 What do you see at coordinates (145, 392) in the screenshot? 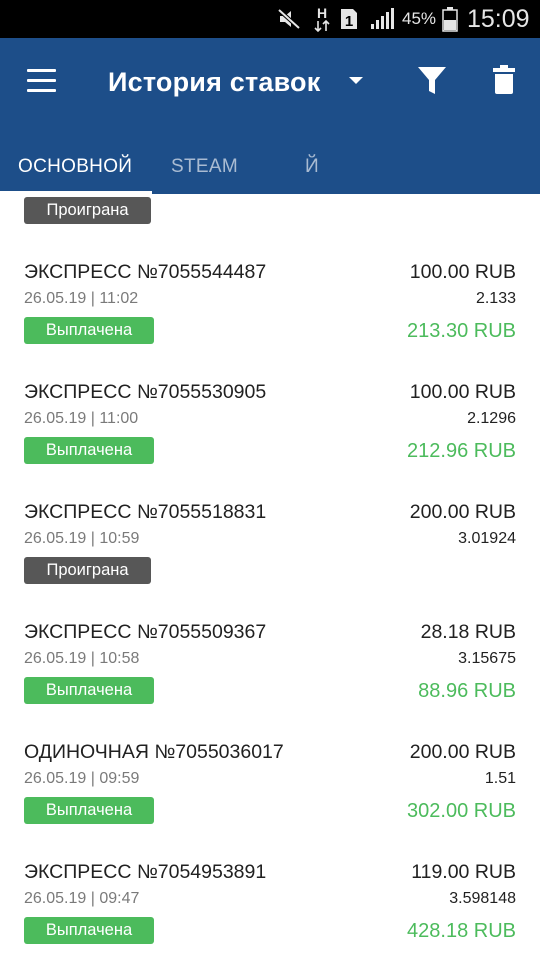
I see `bet-title: ЭКСПРЕСС №7055530905` at bounding box center [145, 392].